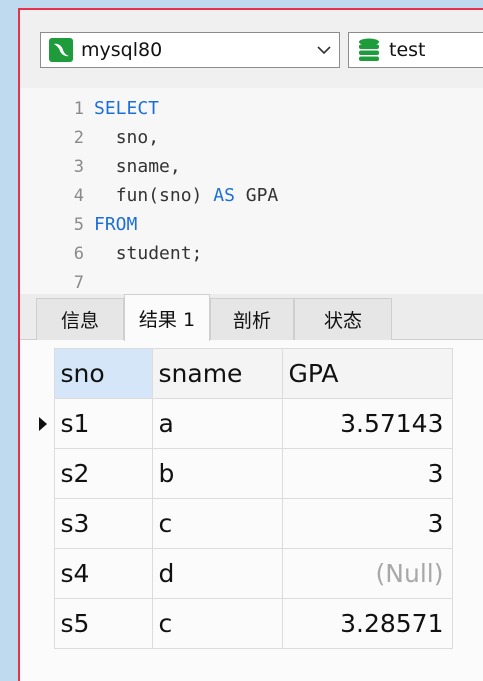  I want to click on sql-token: GPA, so click(256, 195).